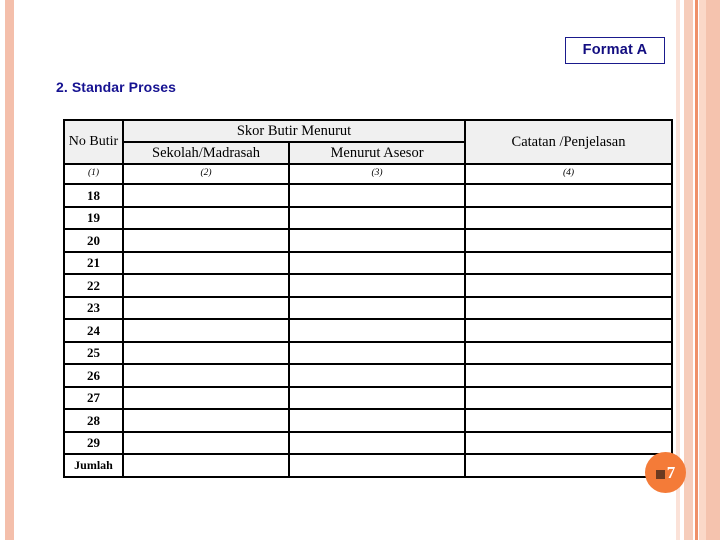  What do you see at coordinates (93, 442) in the screenshot?
I see `row-label-butir: 29` at bounding box center [93, 442].